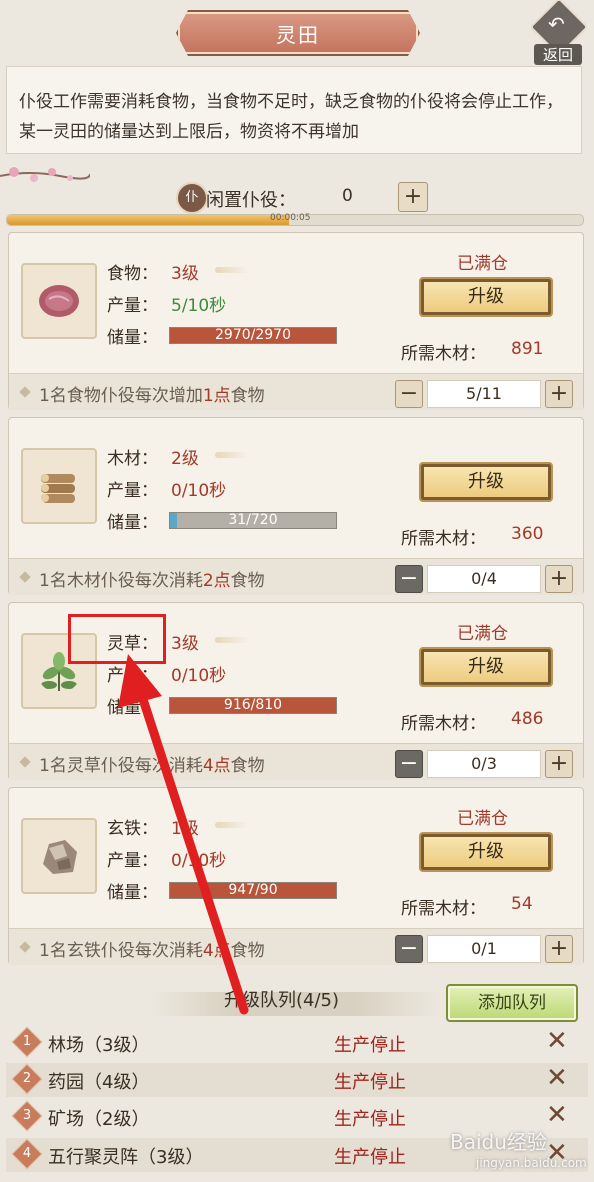 Image resolution: width=594 pixels, height=1182 pixels. I want to click on footer-num: 1点, so click(216, 396).